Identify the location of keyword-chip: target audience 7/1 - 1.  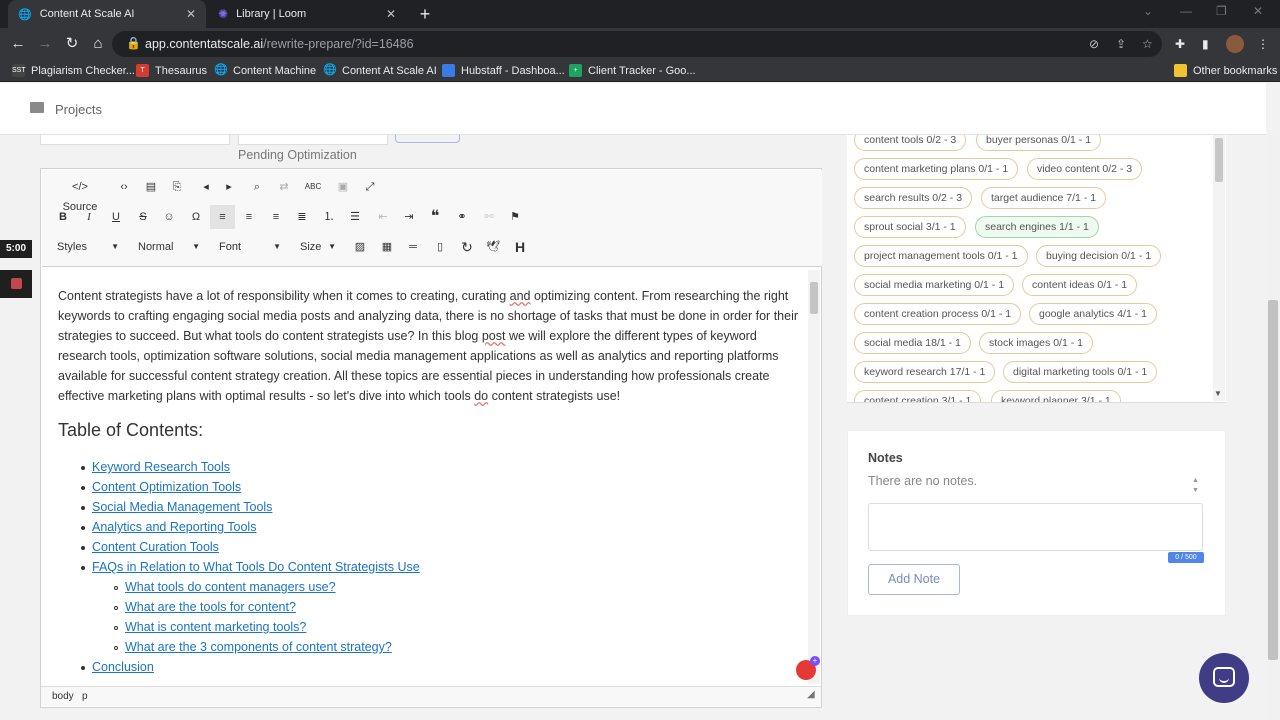
(1044, 198).